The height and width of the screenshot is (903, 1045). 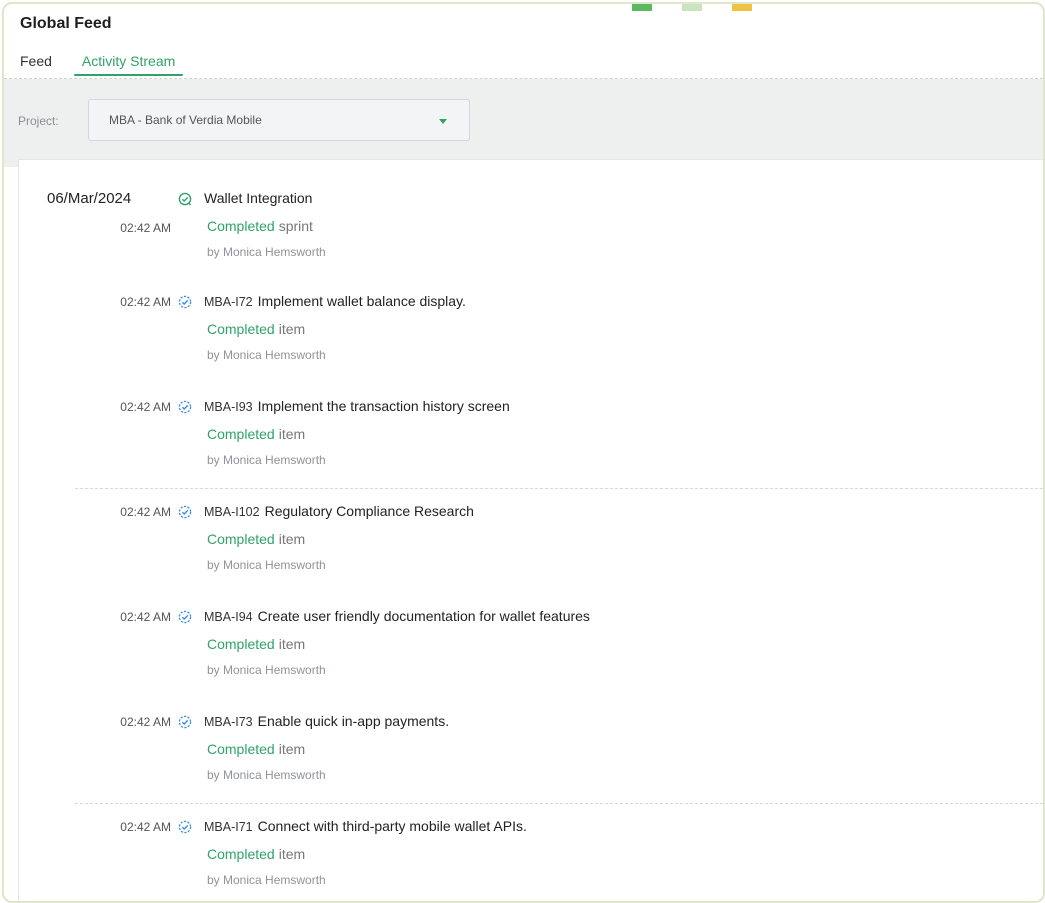 I want to click on chevron-down-icon, so click(x=443, y=121).